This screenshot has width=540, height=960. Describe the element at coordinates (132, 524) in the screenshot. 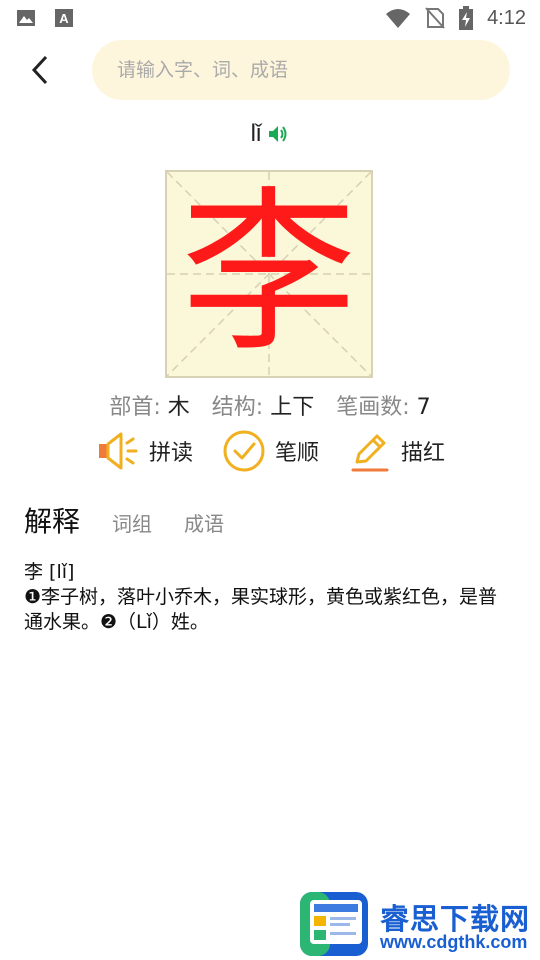

I see `tab-words: 词组` at that location.